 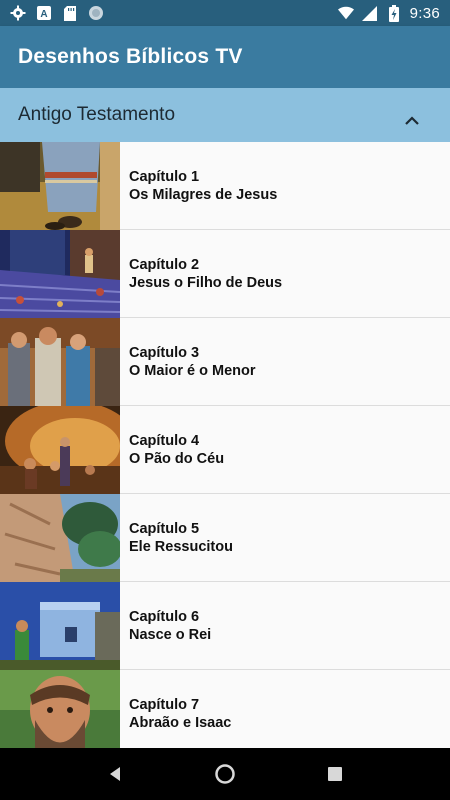 What do you see at coordinates (115, 774) in the screenshot?
I see `back-icon` at bounding box center [115, 774].